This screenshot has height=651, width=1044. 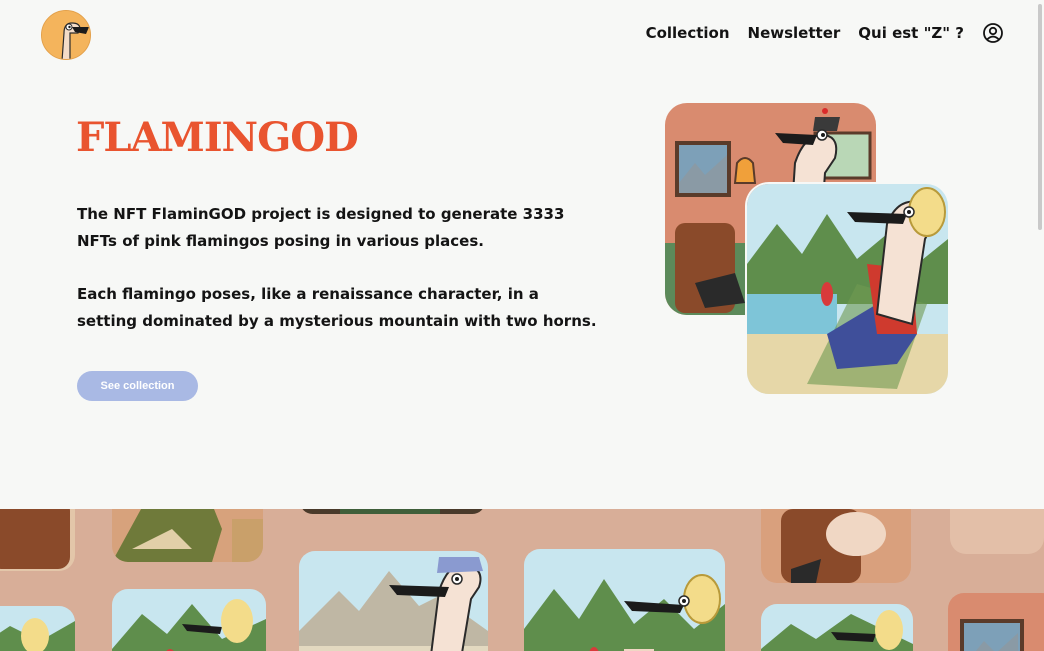 What do you see at coordinates (794, 33) in the screenshot?
I see `nav-link-newsletter: Newsletter` at bounding box center [794, 33].